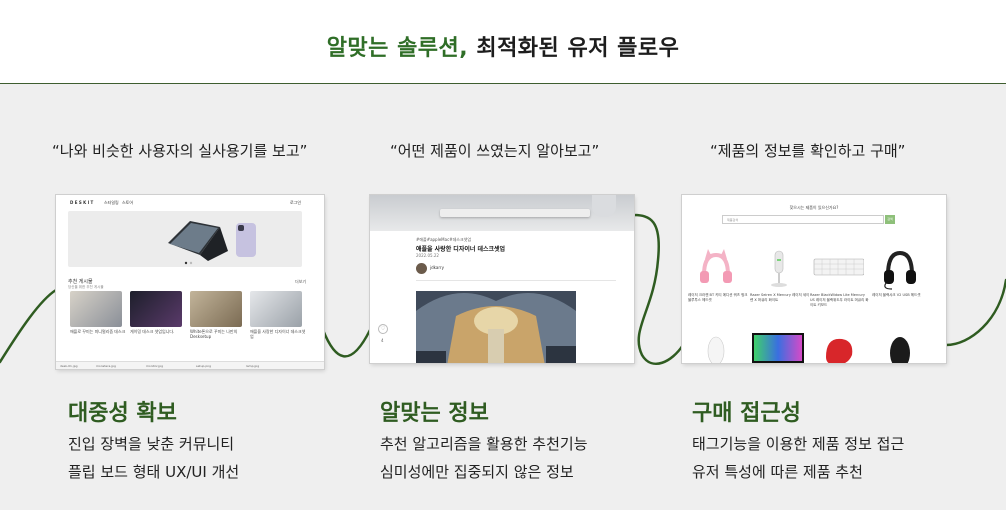  I want to click on site-logo: D E S K I T, so click(81, 202).